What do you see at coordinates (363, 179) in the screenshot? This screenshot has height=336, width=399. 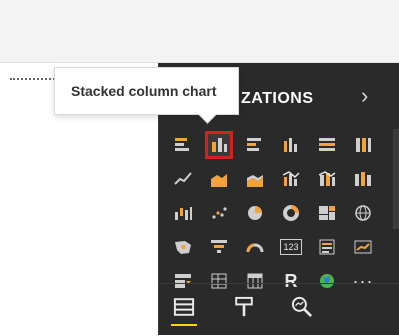 I see `ribbon-chart-icon` at bounding box center [363, 179].